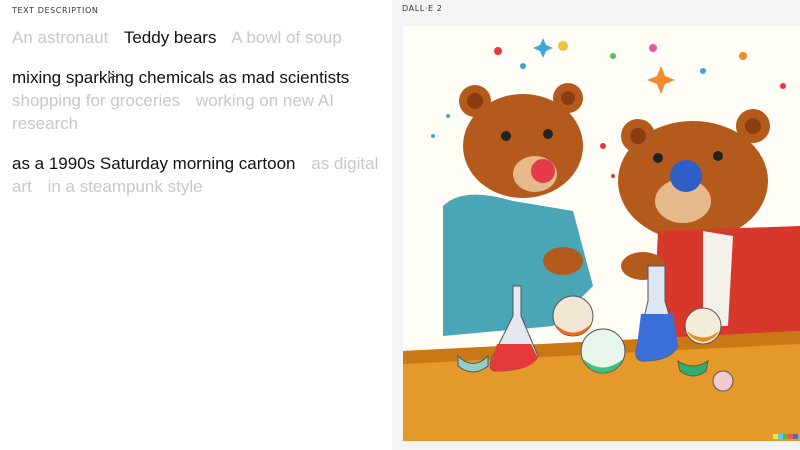  What do you see at coordinates (55, 10) in the screenshot?
I see `text-description-label: TEXT DESCRIPTION` at bounding box center [55, 10].